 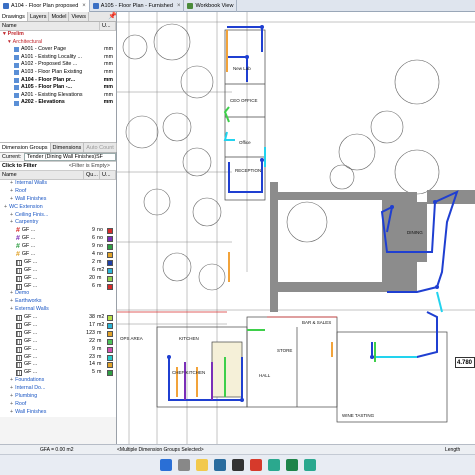 What do you see at coordinates (58, 350) in the screenshot?
I see `dim-group-item: GF ... 9 m` at bounding box center [58, 350].